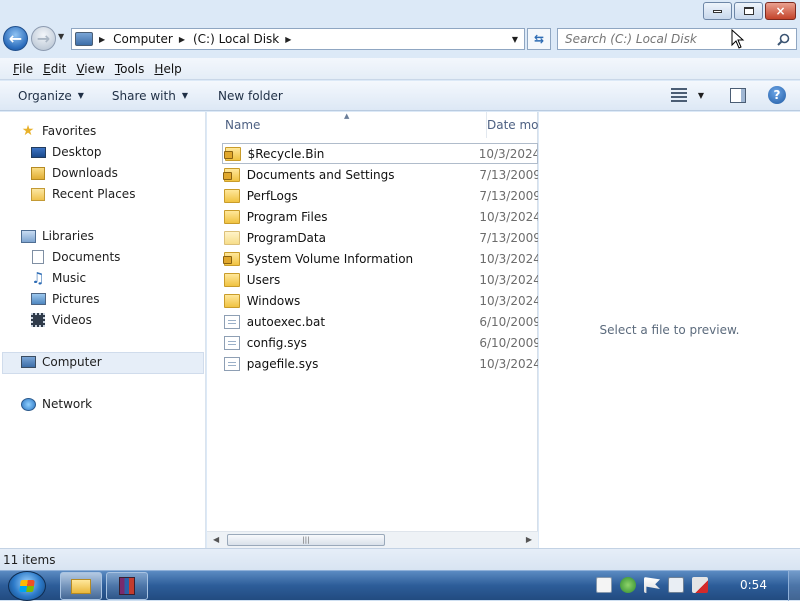 The image size is (800, 601). I want to click on menu-view: View, so click(90, 69).